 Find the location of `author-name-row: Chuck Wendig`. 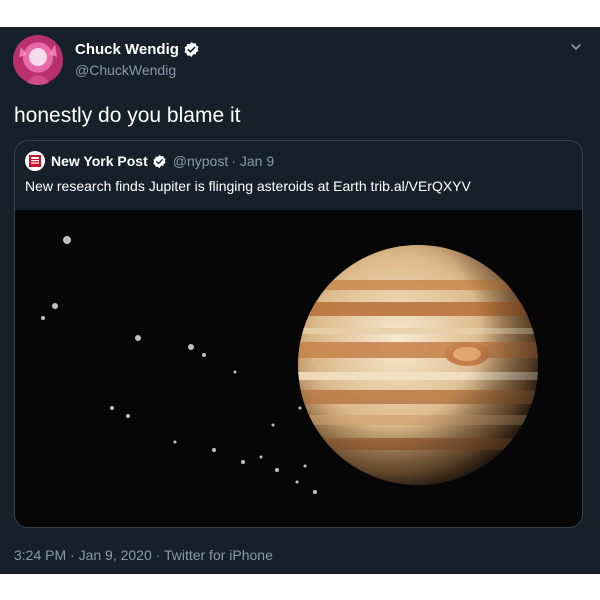

author-name-row: Chuck Wendig is located at coordinates (137, 49).